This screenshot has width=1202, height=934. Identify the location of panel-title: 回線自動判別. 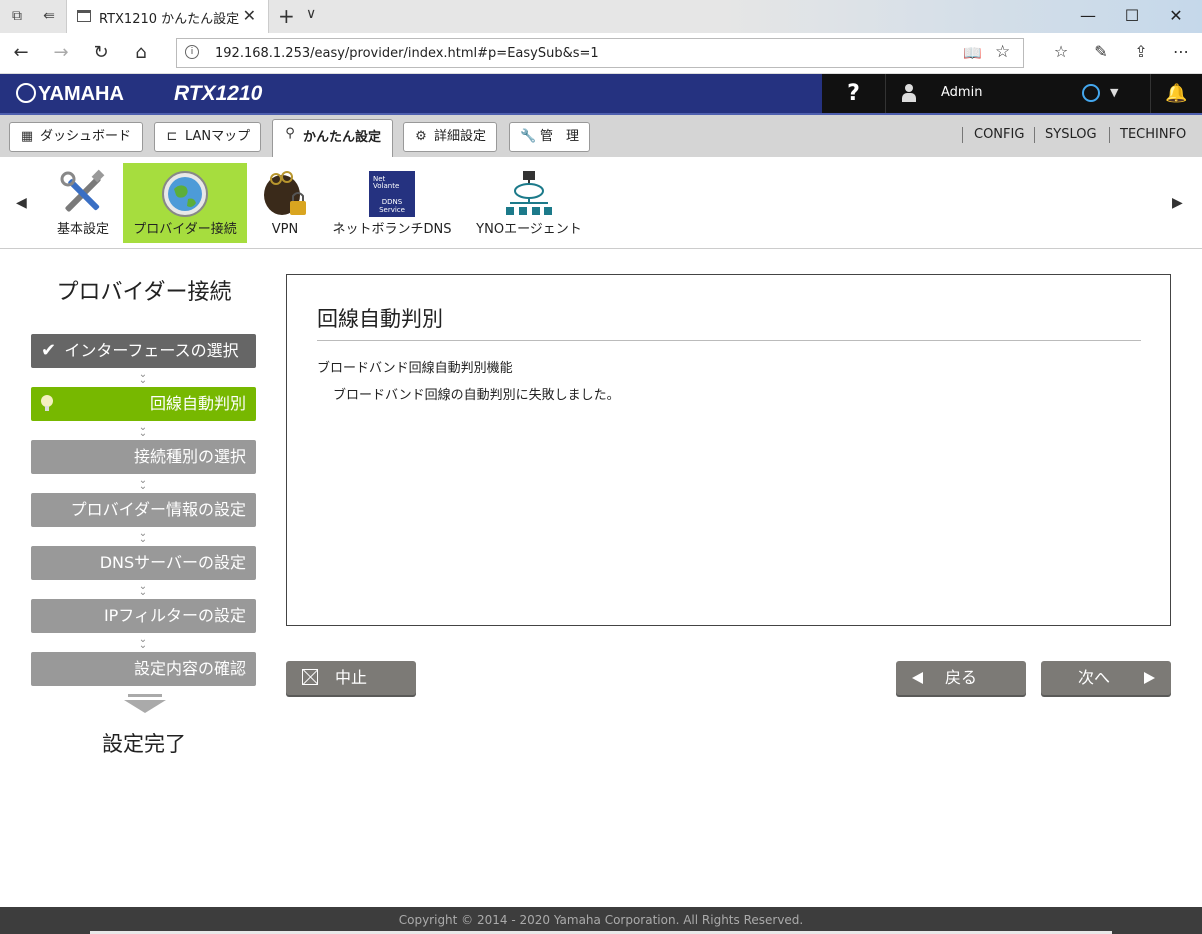
(380, 319).